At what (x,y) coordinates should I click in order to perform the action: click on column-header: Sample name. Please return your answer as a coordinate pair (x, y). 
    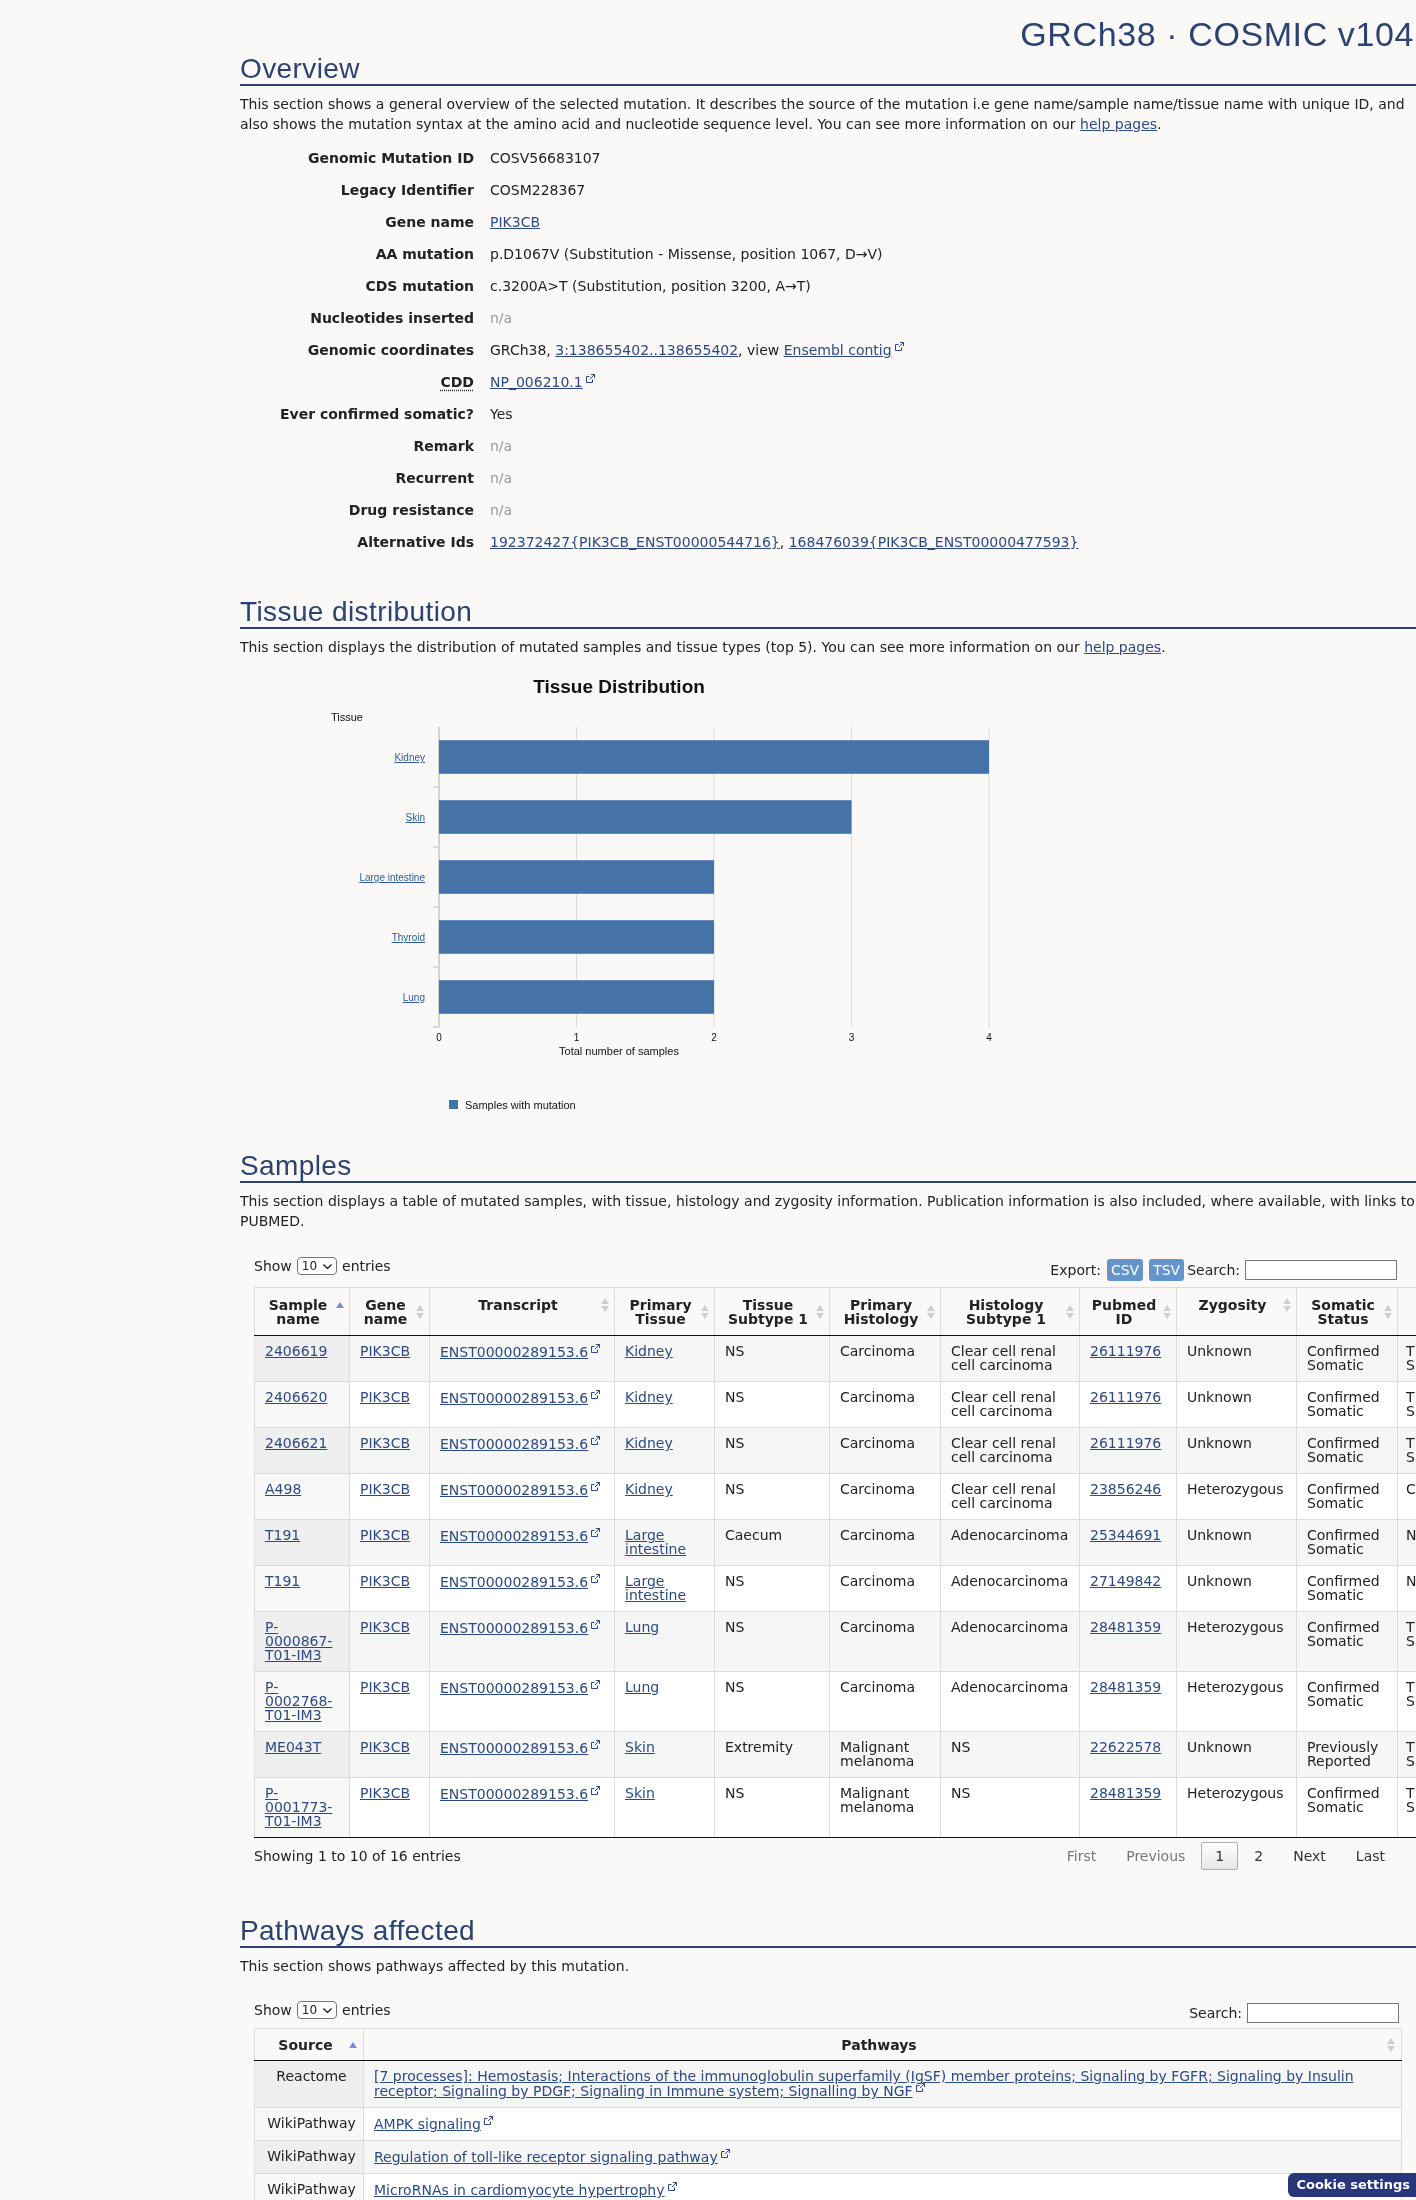
    Looking at the image, I should click on (302, 1311).